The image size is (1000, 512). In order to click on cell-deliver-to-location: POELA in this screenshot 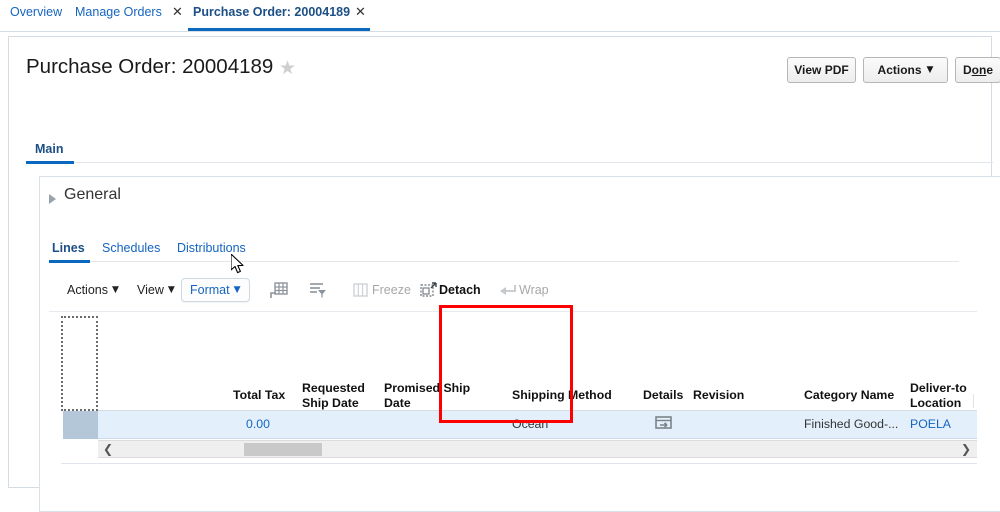, I will do `click(930, 424)`.